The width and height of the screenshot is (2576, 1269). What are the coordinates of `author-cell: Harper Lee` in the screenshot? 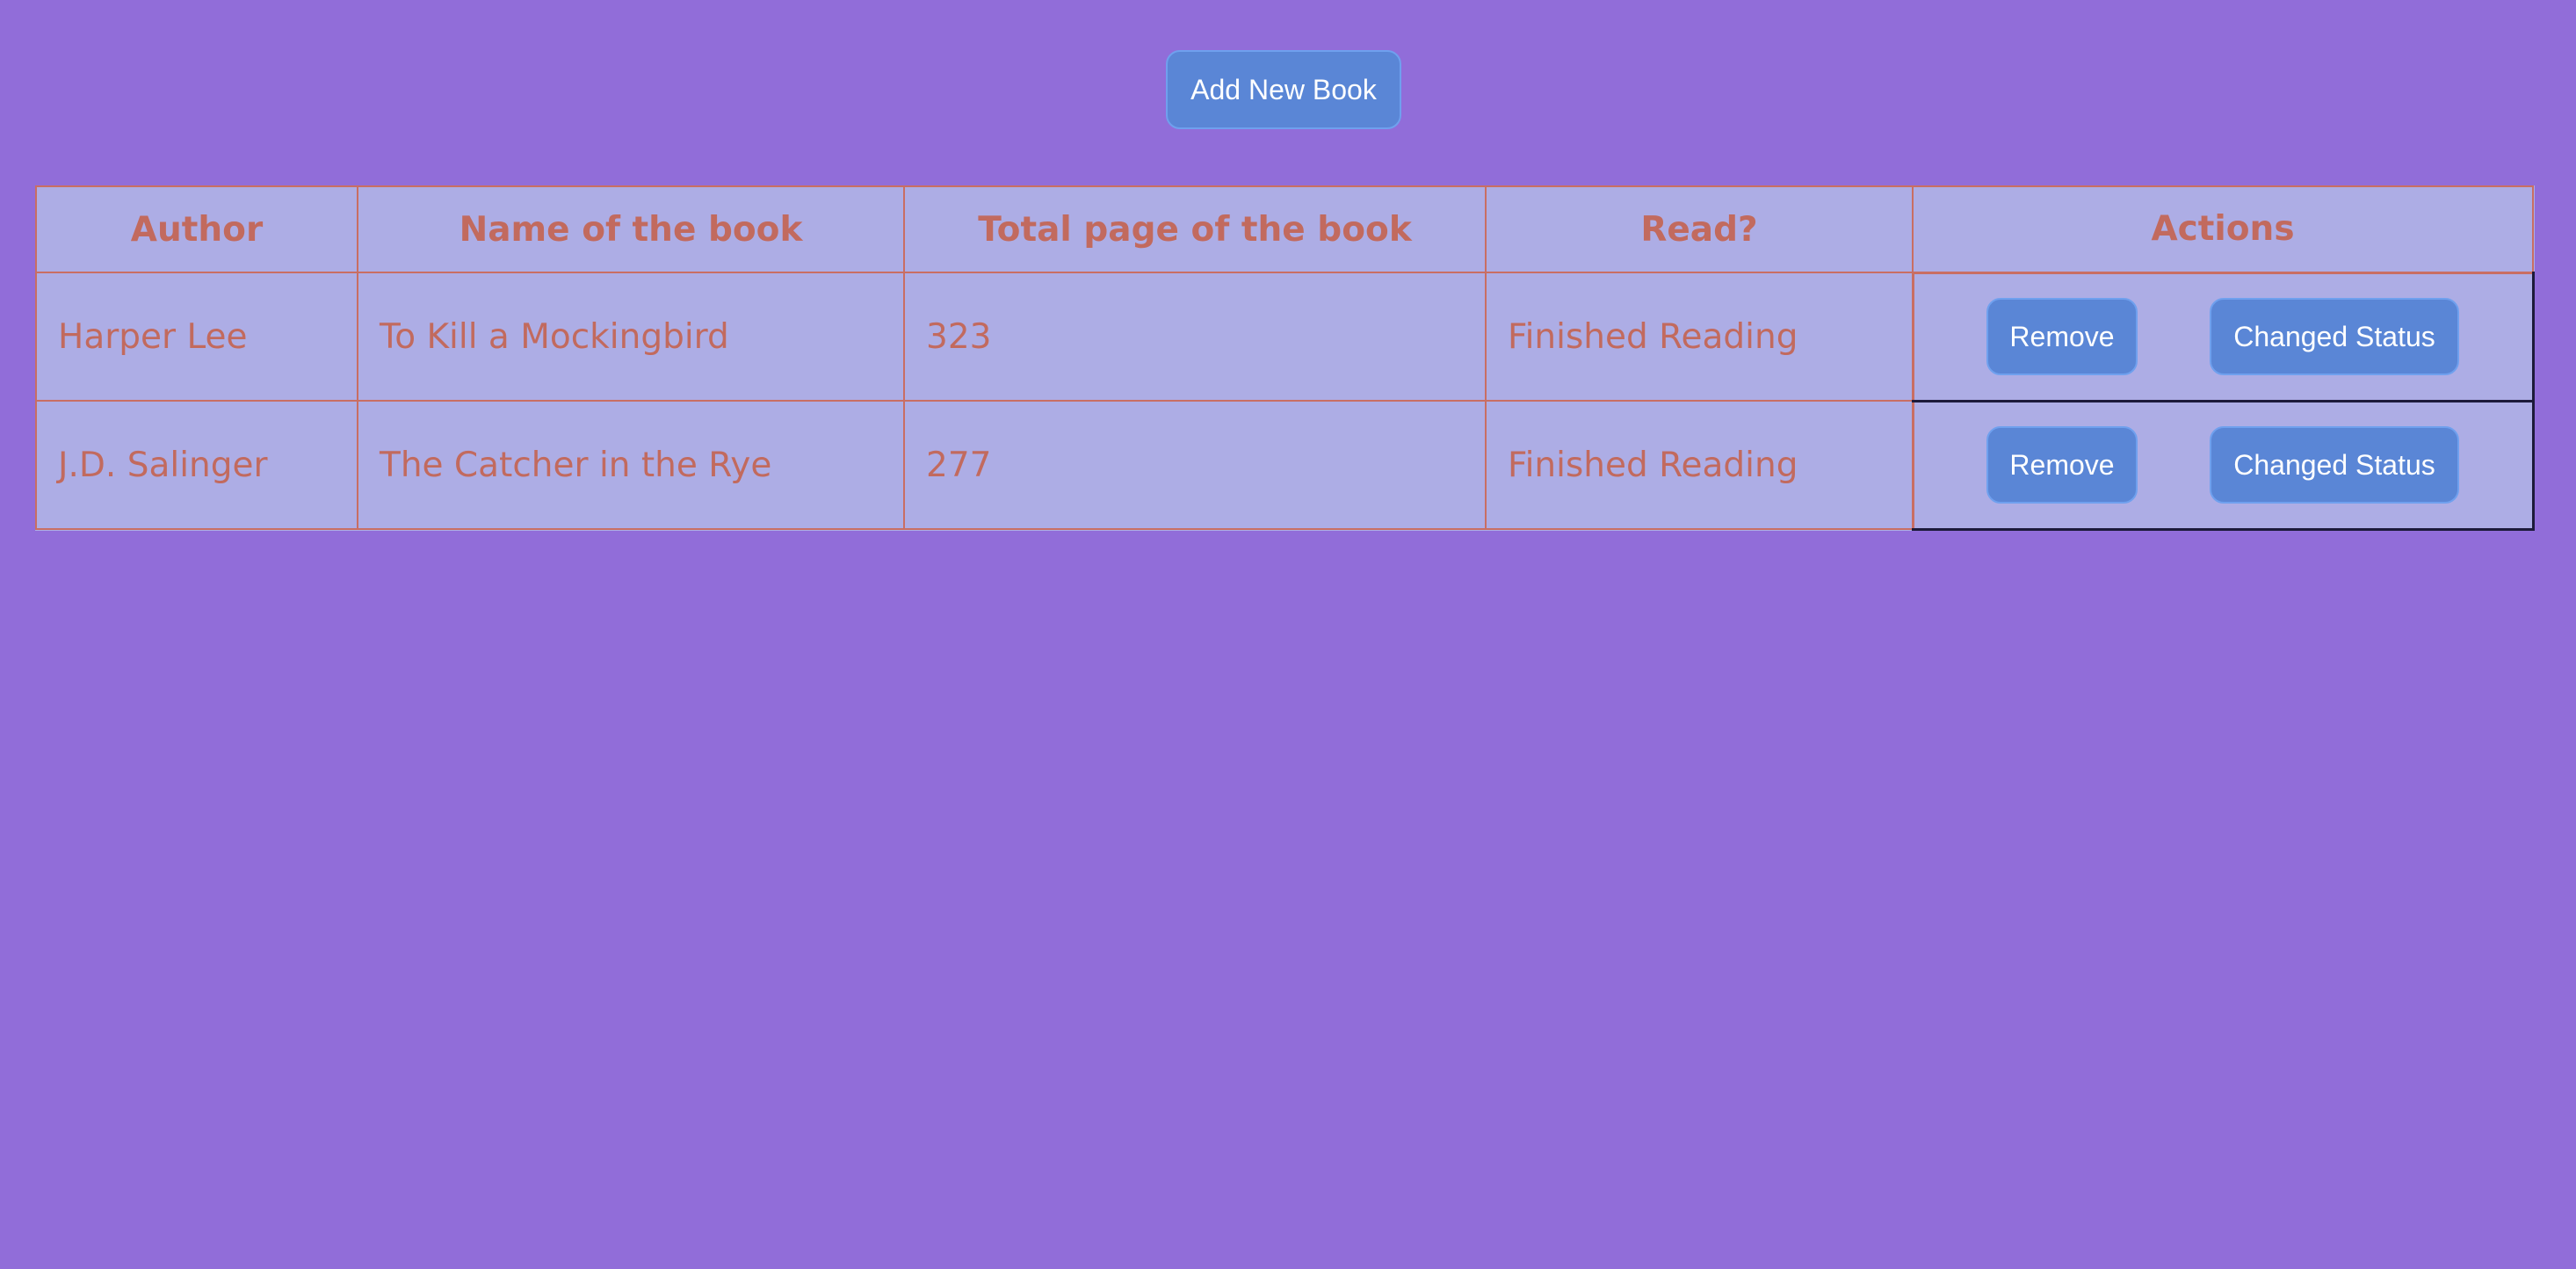 It's located at (196, 337).